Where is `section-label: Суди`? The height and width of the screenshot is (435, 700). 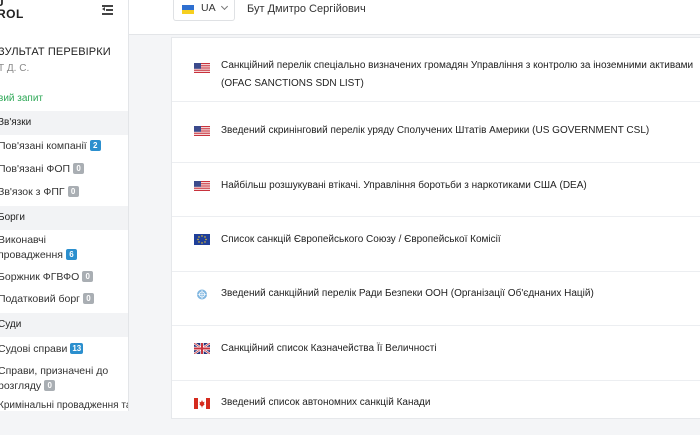 section-label: Суди is located at coordinates (11, 324).